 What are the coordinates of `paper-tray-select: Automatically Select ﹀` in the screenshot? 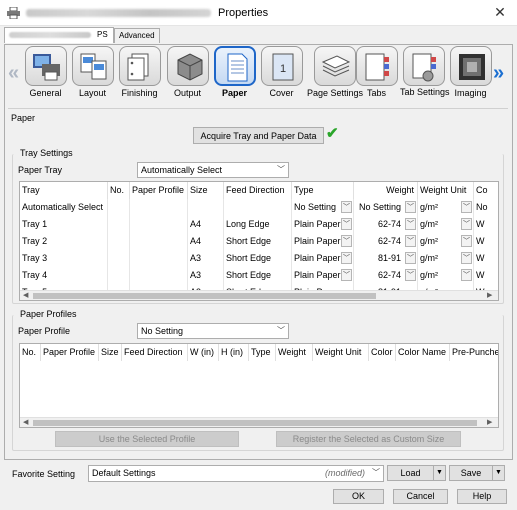 It's located at (213, 170).